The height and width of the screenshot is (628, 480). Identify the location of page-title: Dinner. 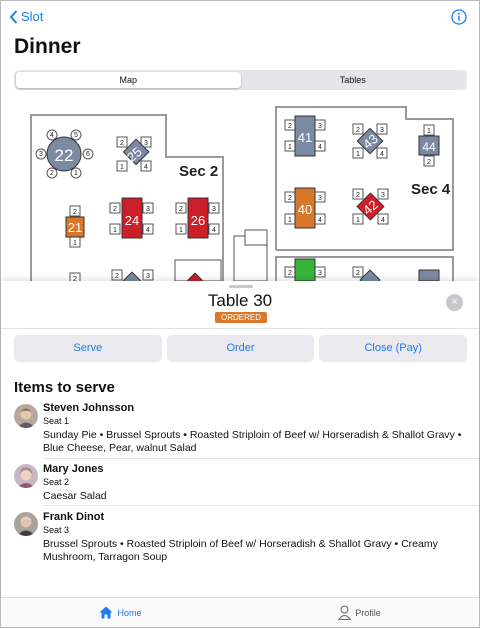
(47, 46).